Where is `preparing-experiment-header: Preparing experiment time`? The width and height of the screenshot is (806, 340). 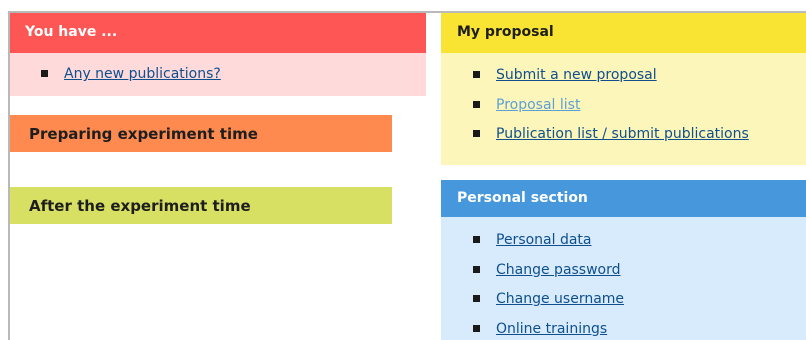 preparing-experiment-header: Preparing experiment time is located at coordinates (201, 133).